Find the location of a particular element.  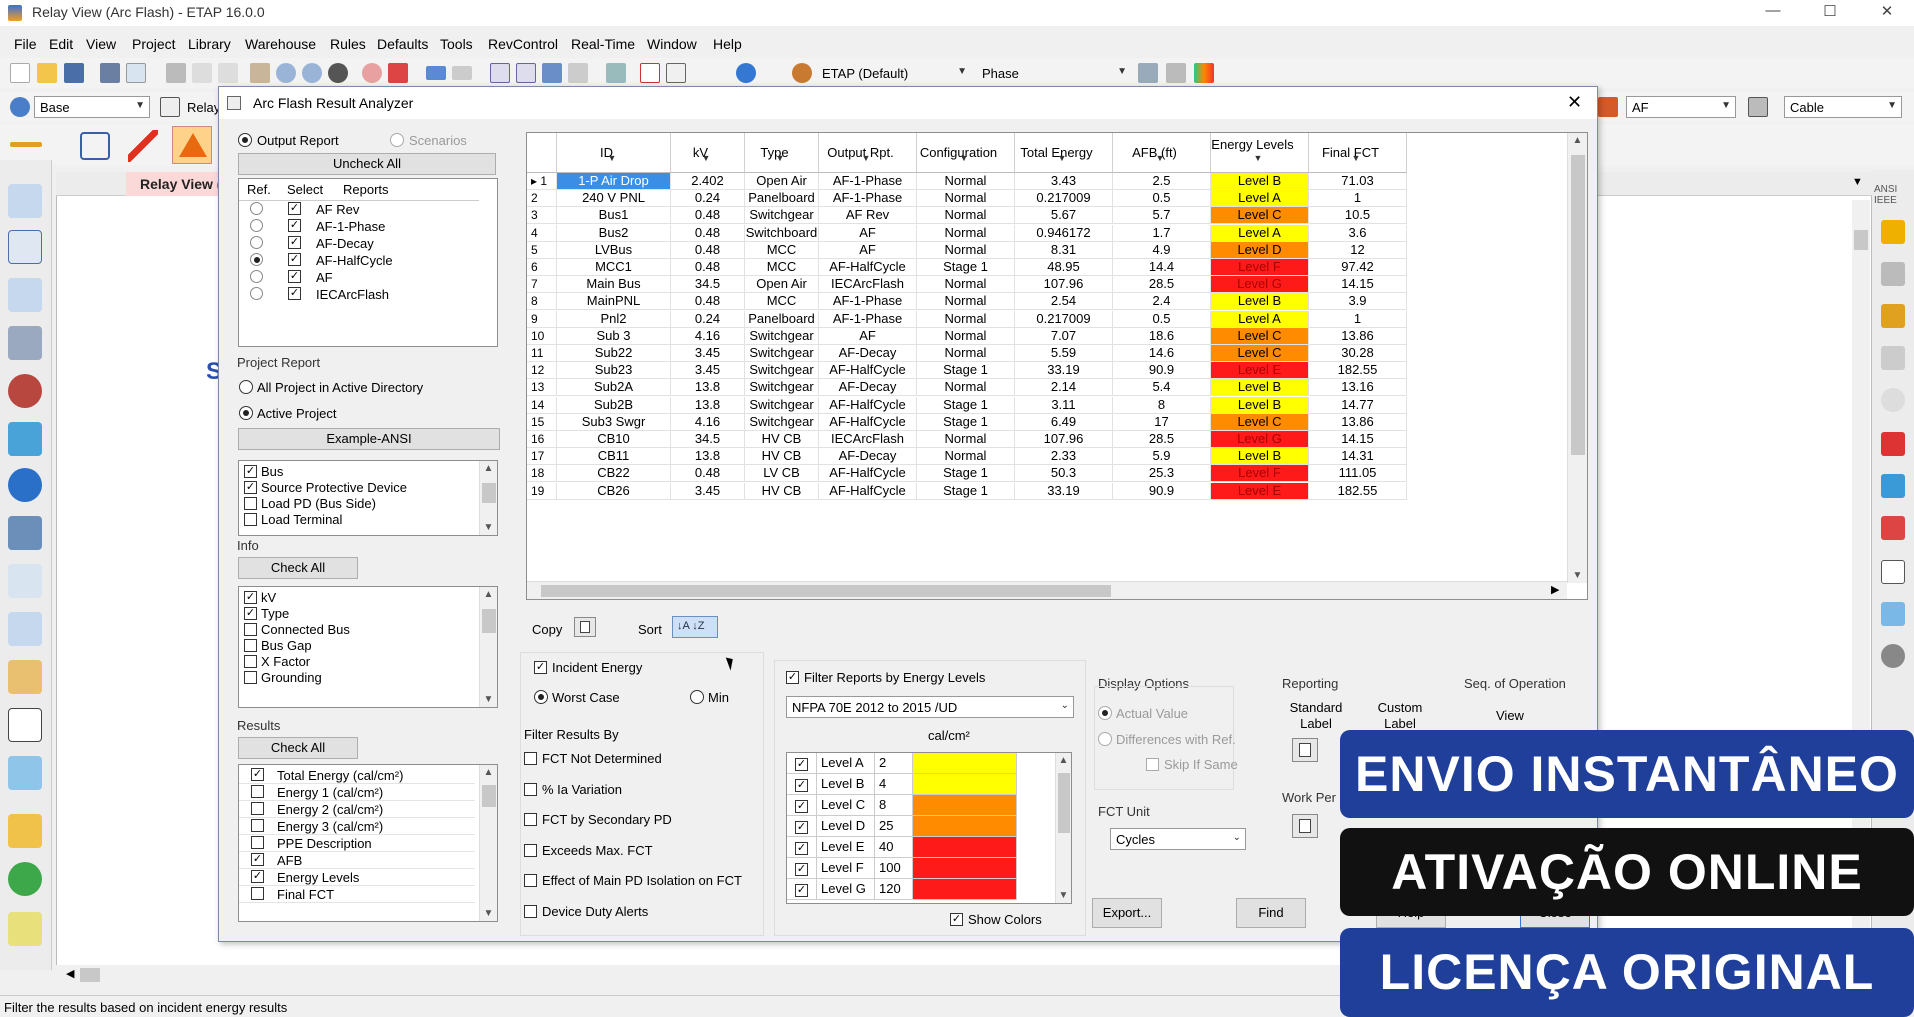

grid-cell: Sub22 is located at coordinates (614, 353).